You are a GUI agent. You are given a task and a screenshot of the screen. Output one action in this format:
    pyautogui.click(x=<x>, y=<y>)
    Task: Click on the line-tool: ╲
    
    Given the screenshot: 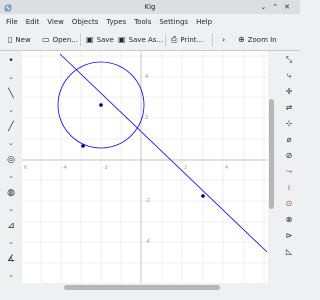 What is the action you would take?
    pyautogui.click(x=11, y=94)
    